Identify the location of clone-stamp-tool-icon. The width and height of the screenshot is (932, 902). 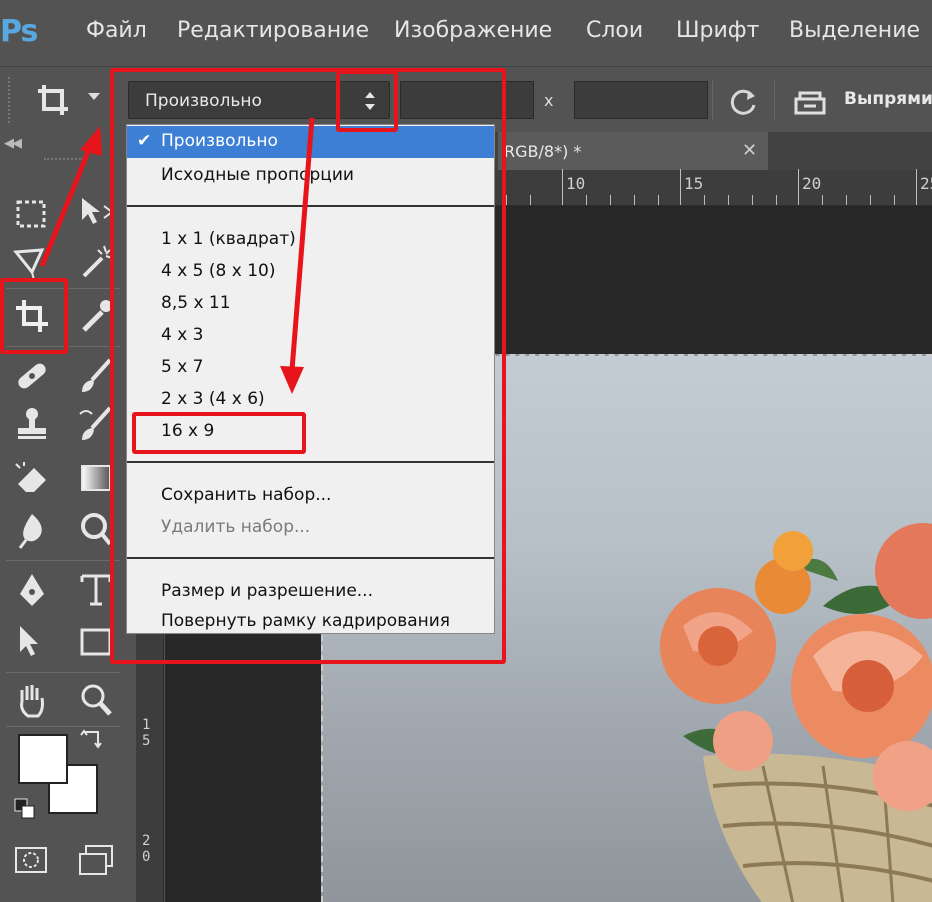
(32, 424).